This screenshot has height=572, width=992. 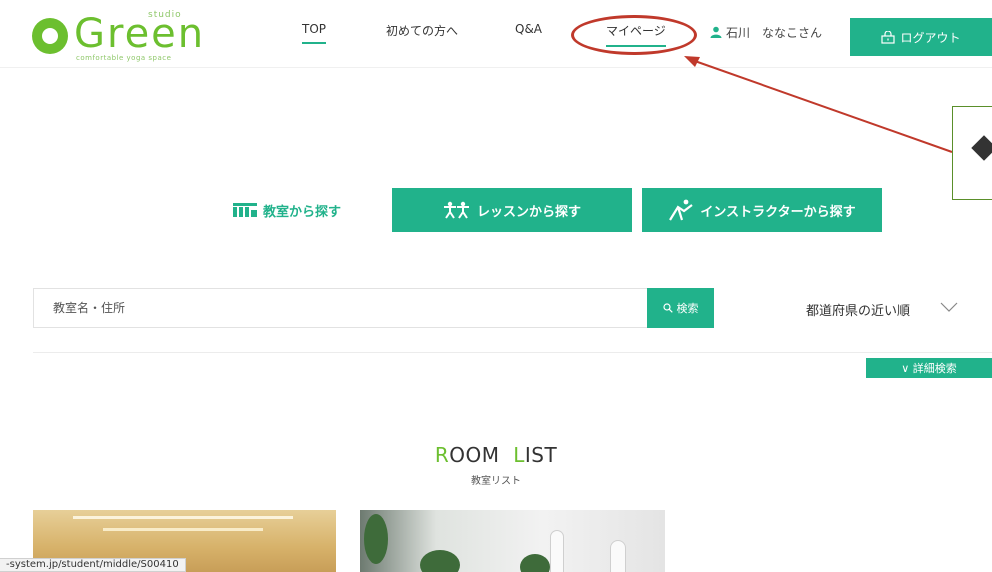 I want to click on search-input, so click(x=340, y=308).